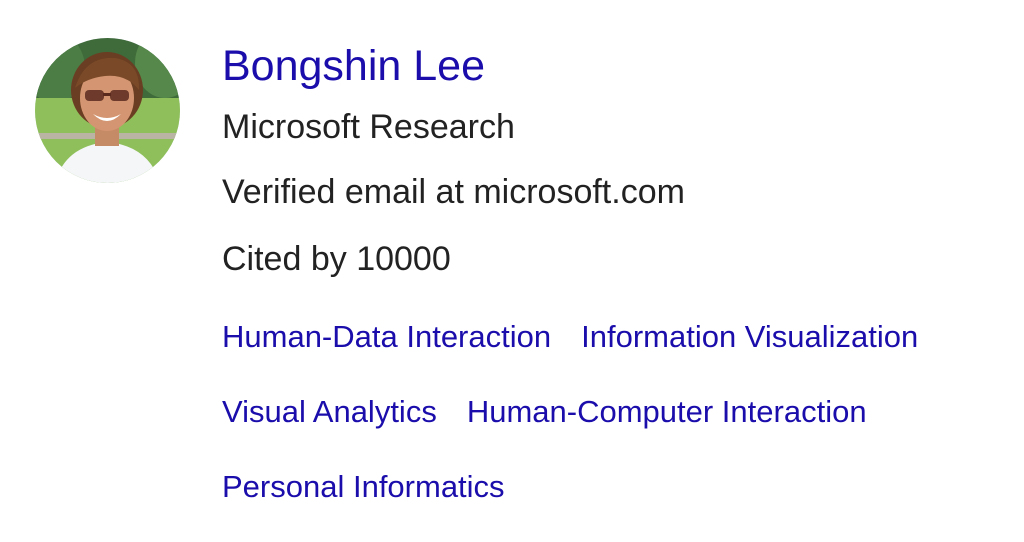  Describe the element at coordinates (363, 487) in the screenshot. I see `interest-personal-informatics: Personal Informatics` at that location.